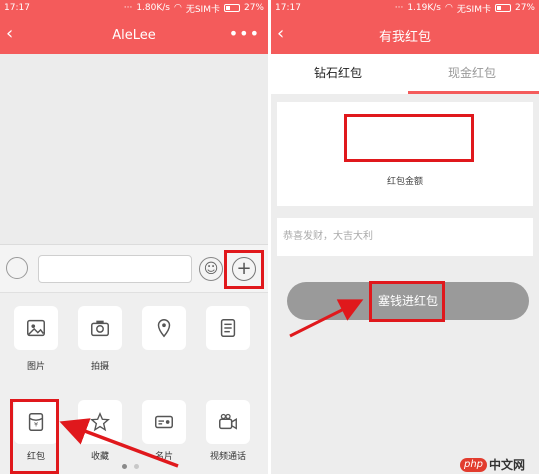  I want to click on panel-label-camera: 拍摄, so click(99, 367).